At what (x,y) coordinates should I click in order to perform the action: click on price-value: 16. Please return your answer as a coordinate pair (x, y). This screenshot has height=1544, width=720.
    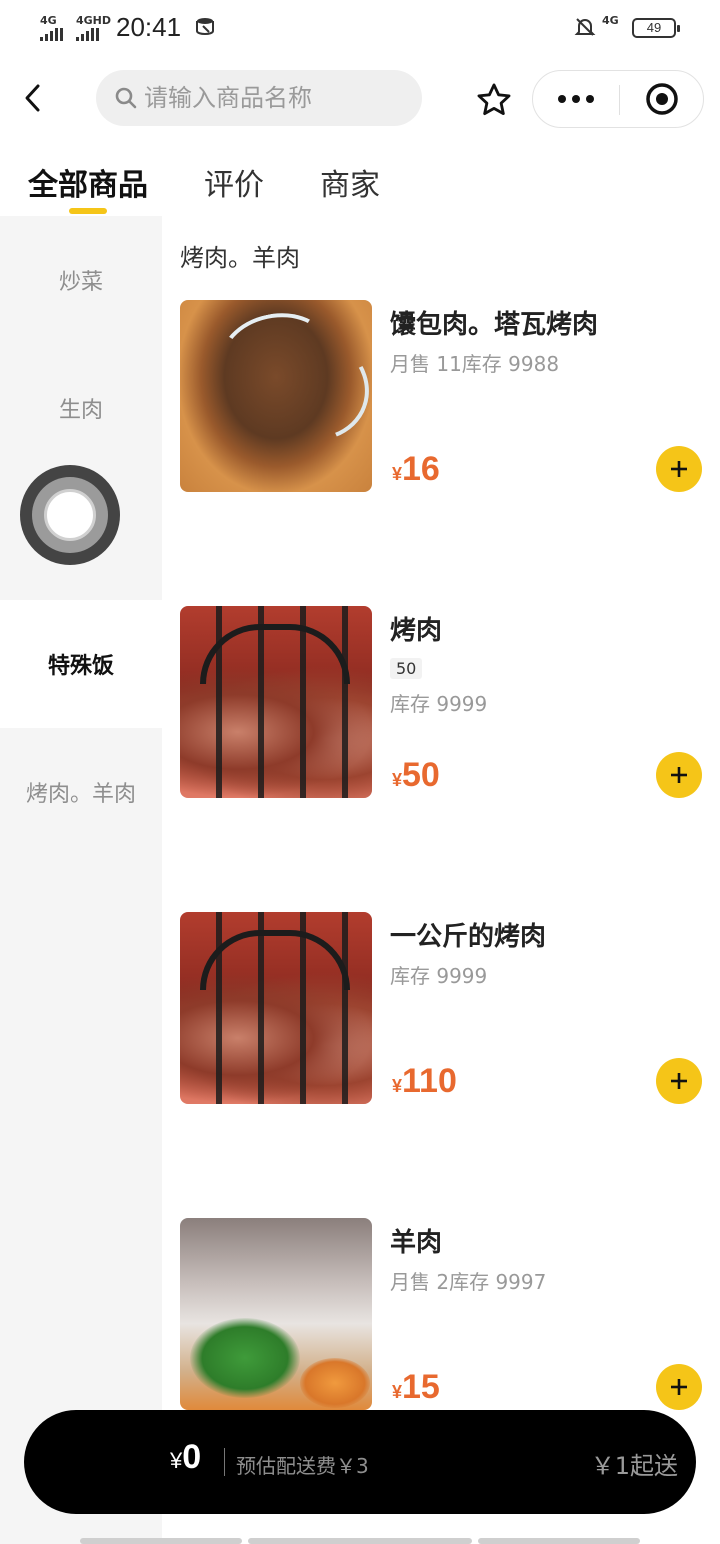
    Looking at the image, I should click on (421, 469).